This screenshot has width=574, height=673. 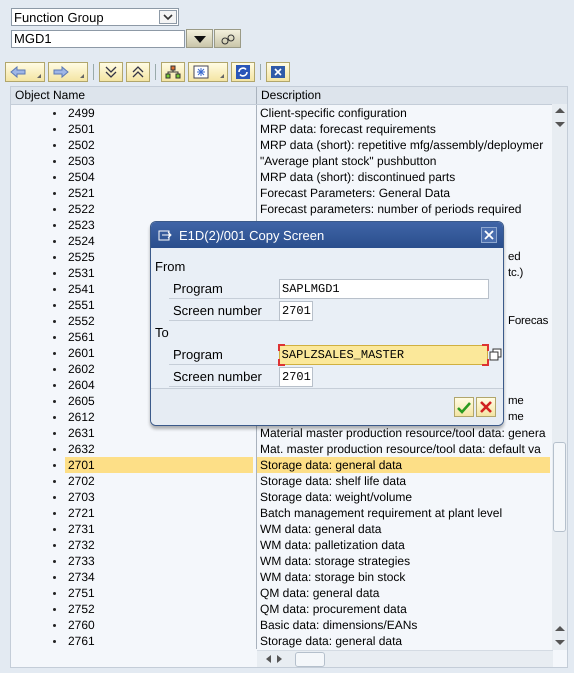 I want to click on hierarchy-icon, so click(x=173, y=72).